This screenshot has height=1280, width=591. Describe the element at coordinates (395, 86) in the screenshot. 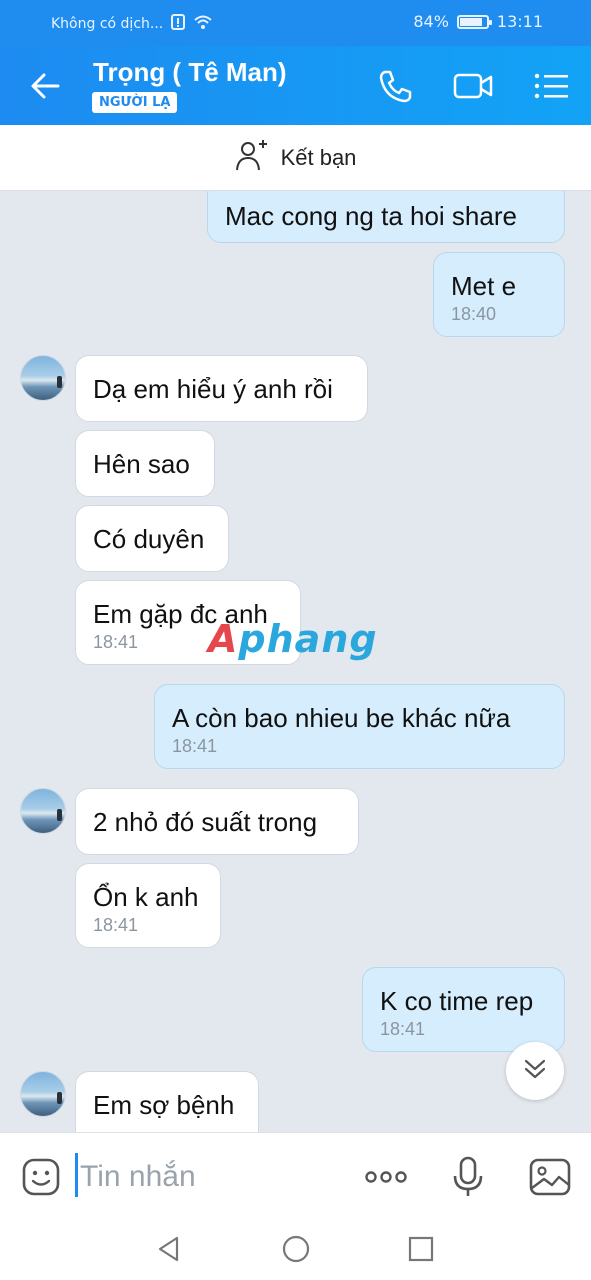

I see `phone-icon` at that location.